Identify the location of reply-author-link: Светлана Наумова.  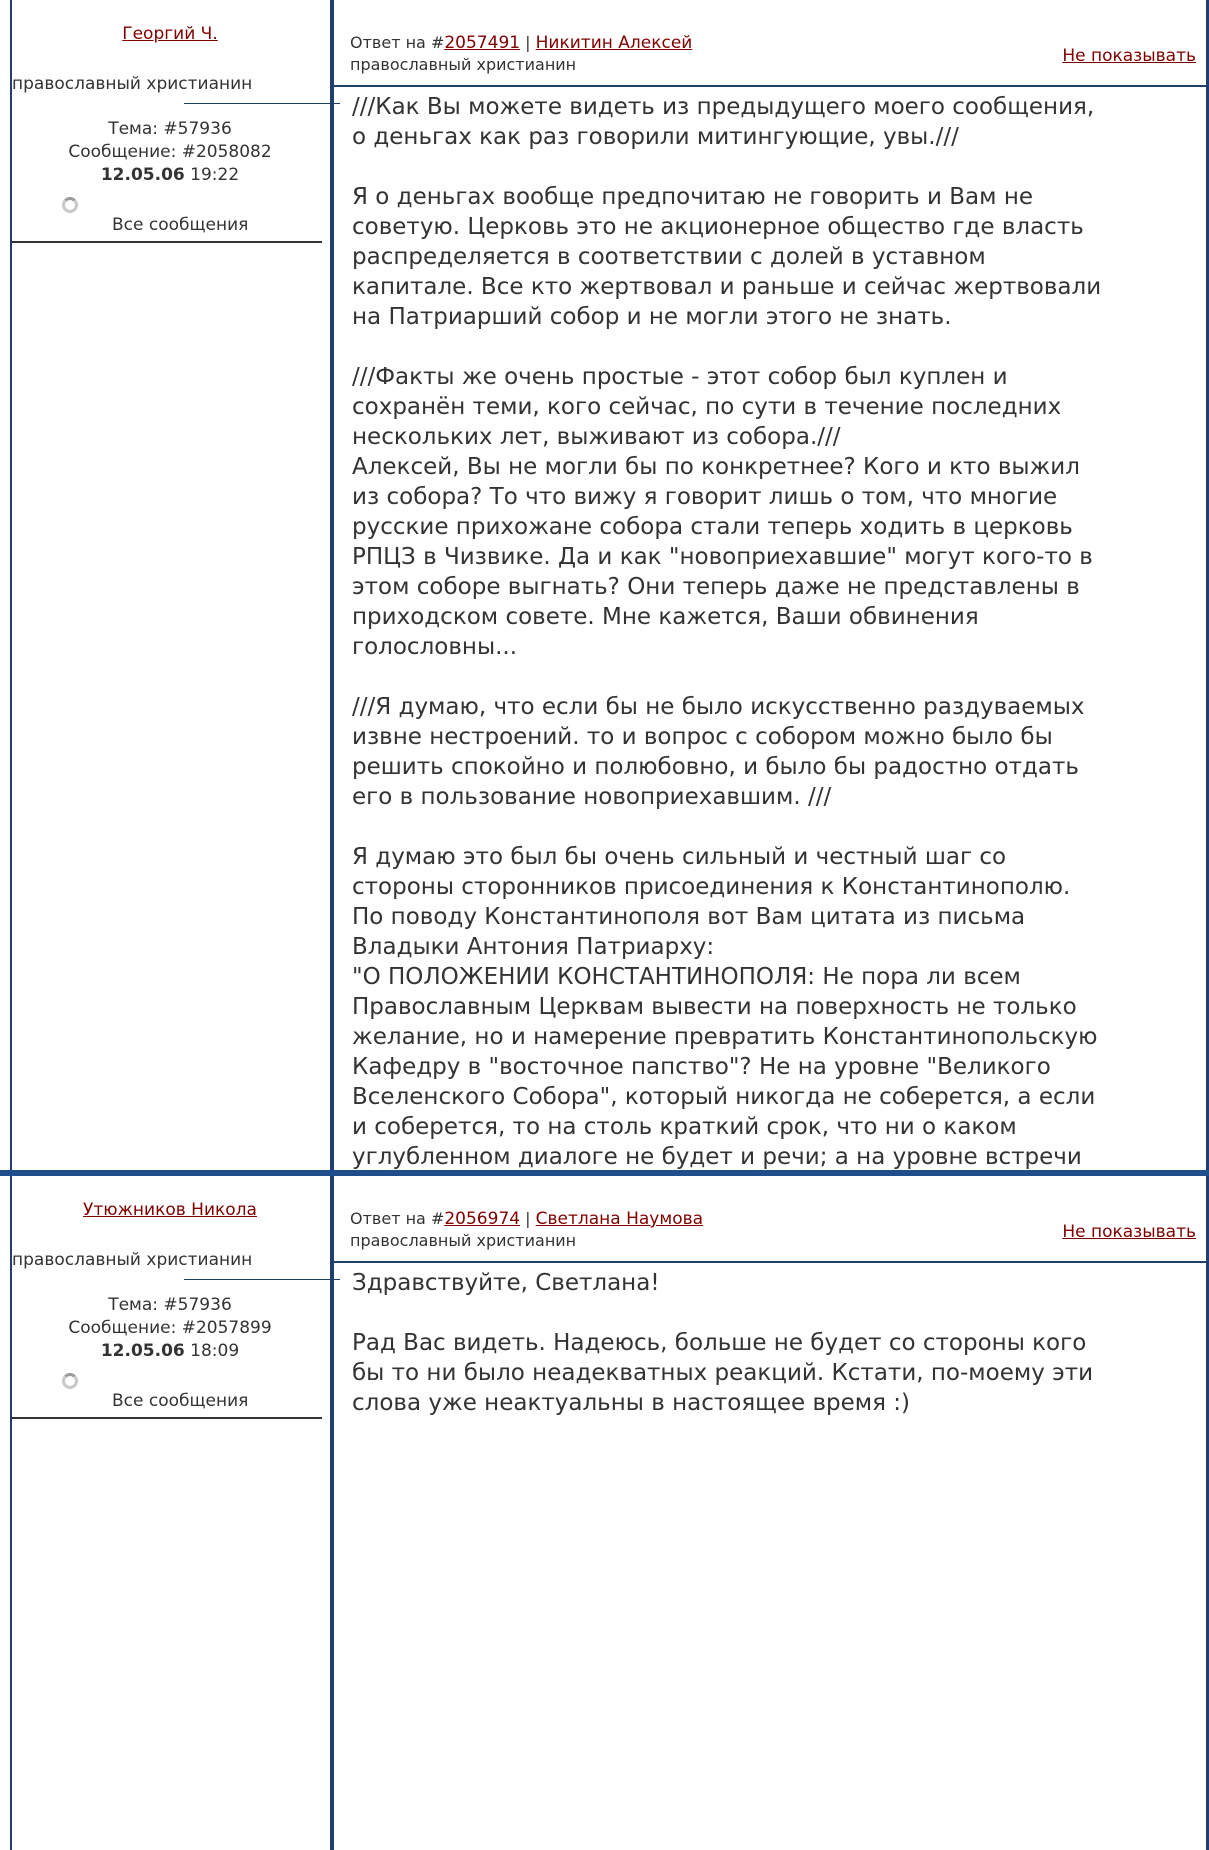
(619, 1219).